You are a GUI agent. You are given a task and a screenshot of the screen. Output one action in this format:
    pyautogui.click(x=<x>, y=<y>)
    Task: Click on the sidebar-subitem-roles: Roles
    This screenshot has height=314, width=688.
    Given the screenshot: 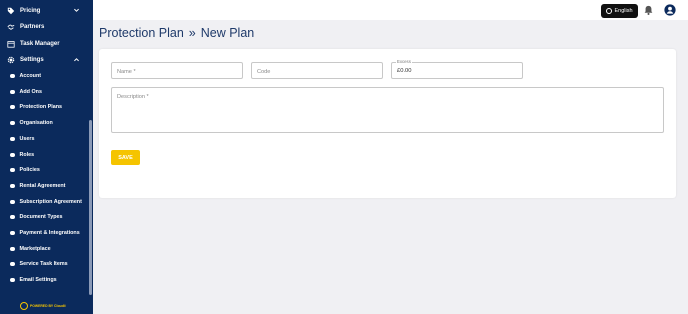 What is the action you would take?
    pyautogui.click(x=44, y=155)
    